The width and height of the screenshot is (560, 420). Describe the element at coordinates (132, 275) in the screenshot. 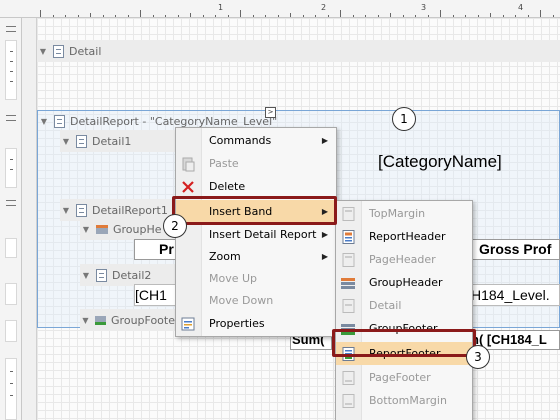

I see `band-label: Detail2` at that location.